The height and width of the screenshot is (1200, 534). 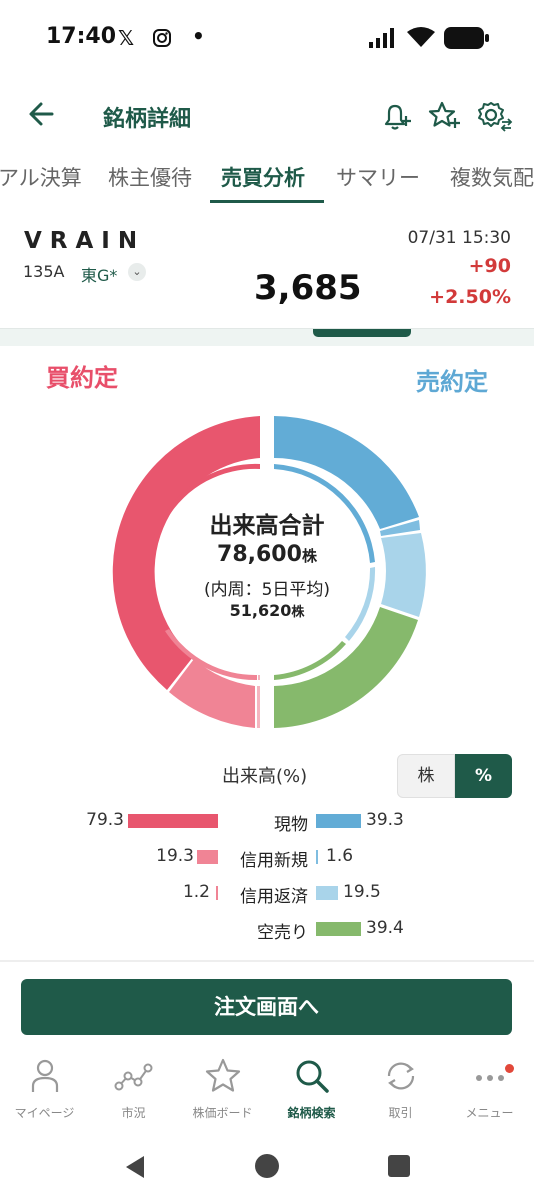 I want to click on tab-shareholder-benefits: 株主優待, so click(x=150, y=177).